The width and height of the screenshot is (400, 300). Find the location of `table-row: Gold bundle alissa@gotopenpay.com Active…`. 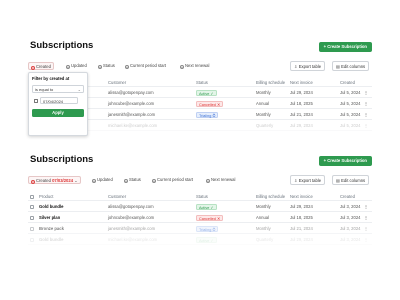

table-row: Gold bundle alissa@gotopenpay.com Active… is located at coordinates (200, 206).